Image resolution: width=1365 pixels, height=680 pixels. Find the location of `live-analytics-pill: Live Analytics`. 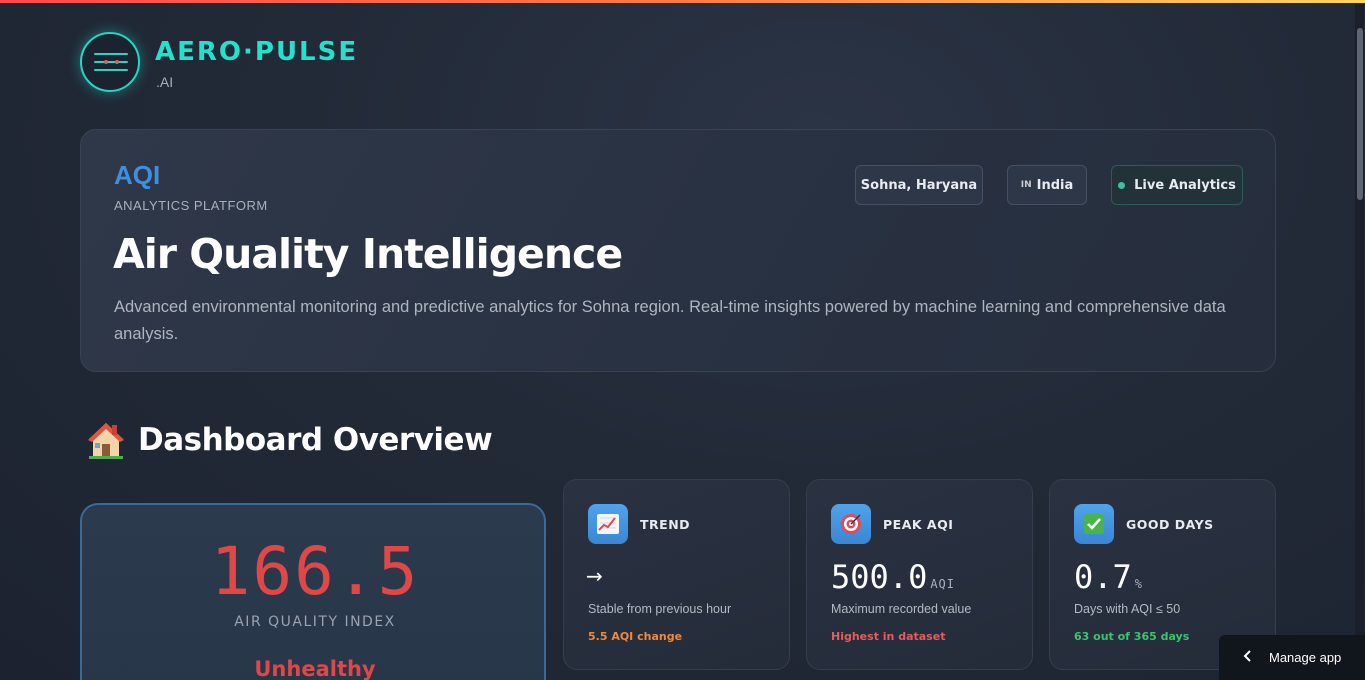

live-analytics-pill: Live Analytics is located at coordinates (1177, 185).